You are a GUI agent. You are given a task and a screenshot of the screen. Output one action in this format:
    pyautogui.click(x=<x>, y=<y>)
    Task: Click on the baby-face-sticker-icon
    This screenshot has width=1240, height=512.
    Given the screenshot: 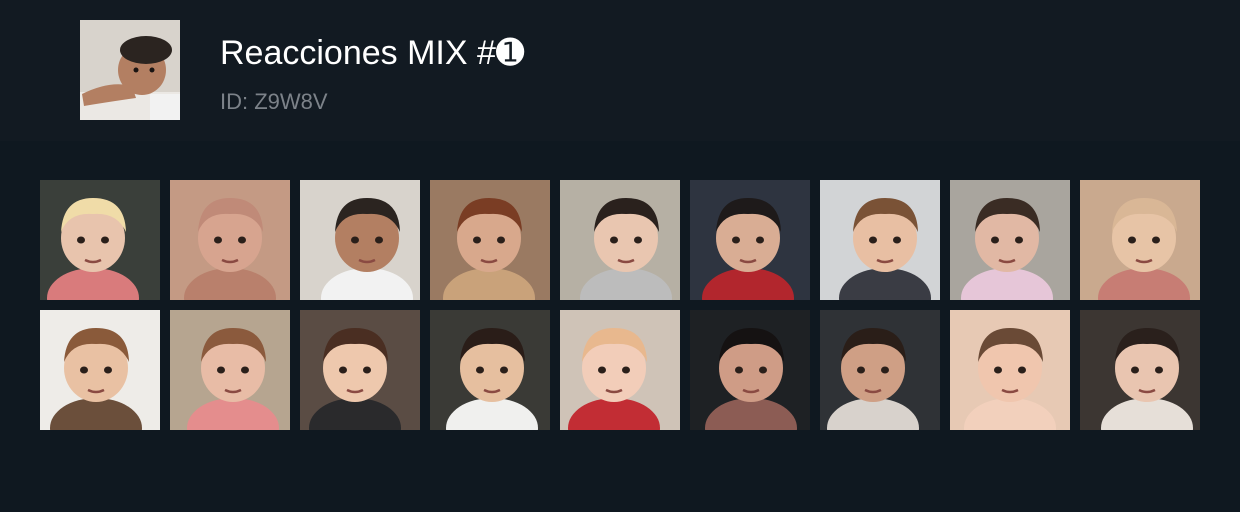 What is the action you would take?
    pyautogui.click(x=130, y=70)
    